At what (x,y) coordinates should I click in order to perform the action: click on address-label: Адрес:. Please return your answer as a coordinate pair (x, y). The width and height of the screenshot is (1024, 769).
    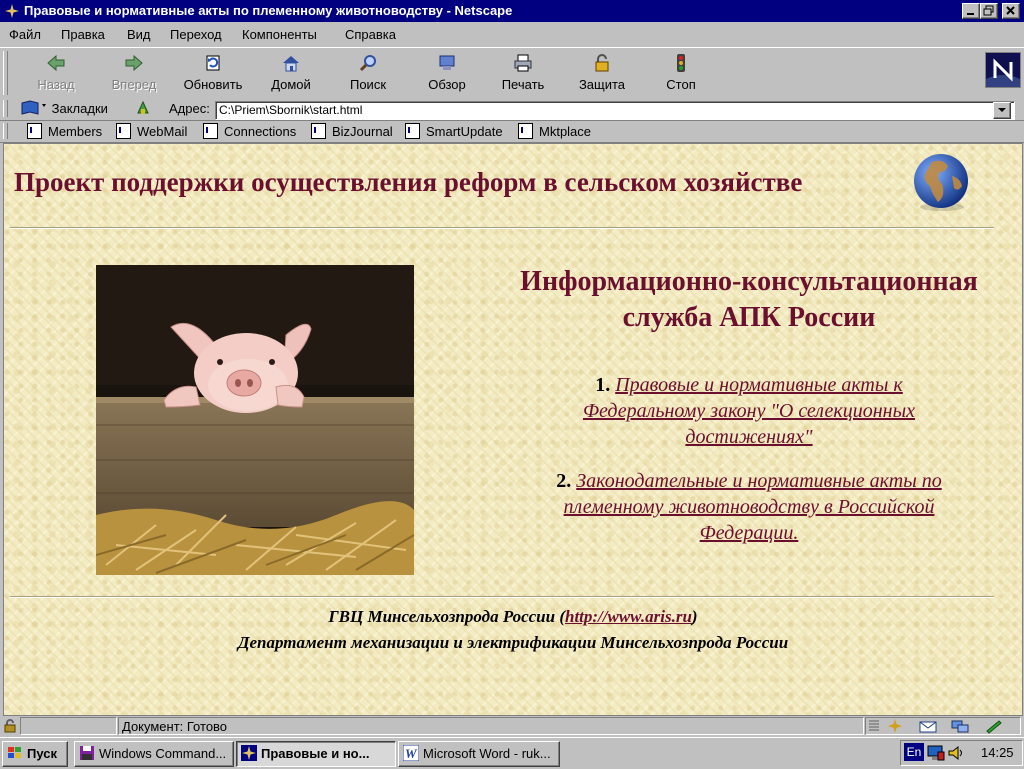
    Looking at the image, I should click on (189, 108).